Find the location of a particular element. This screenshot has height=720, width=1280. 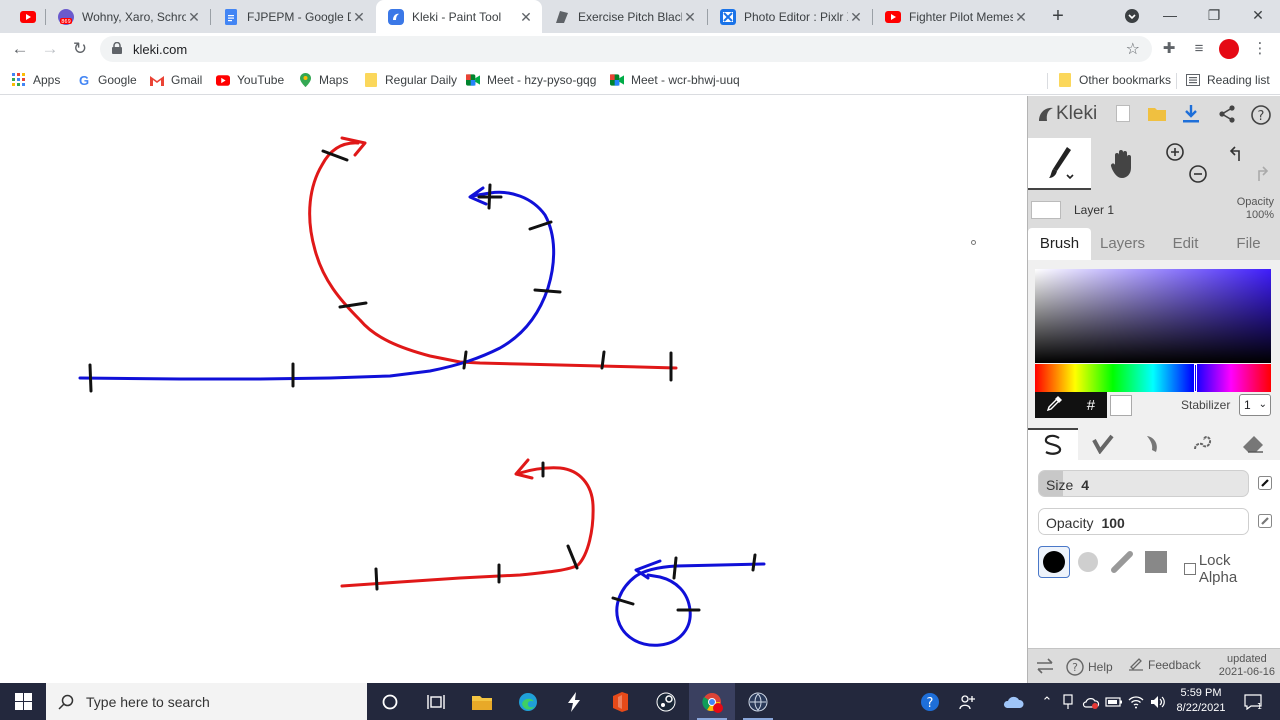

share-icon is located at coordinates (1227, 115).